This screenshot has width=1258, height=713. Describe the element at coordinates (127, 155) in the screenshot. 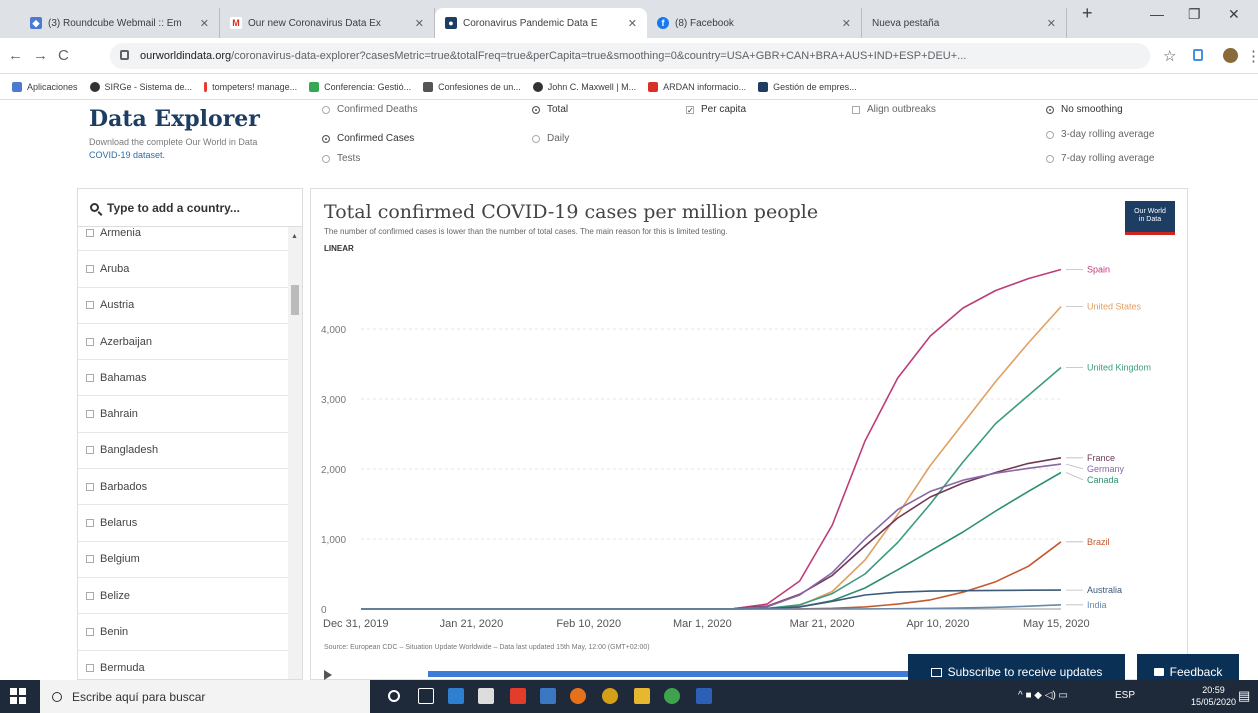

I see `dataset-link: COVID-19 dataset.` at that location.